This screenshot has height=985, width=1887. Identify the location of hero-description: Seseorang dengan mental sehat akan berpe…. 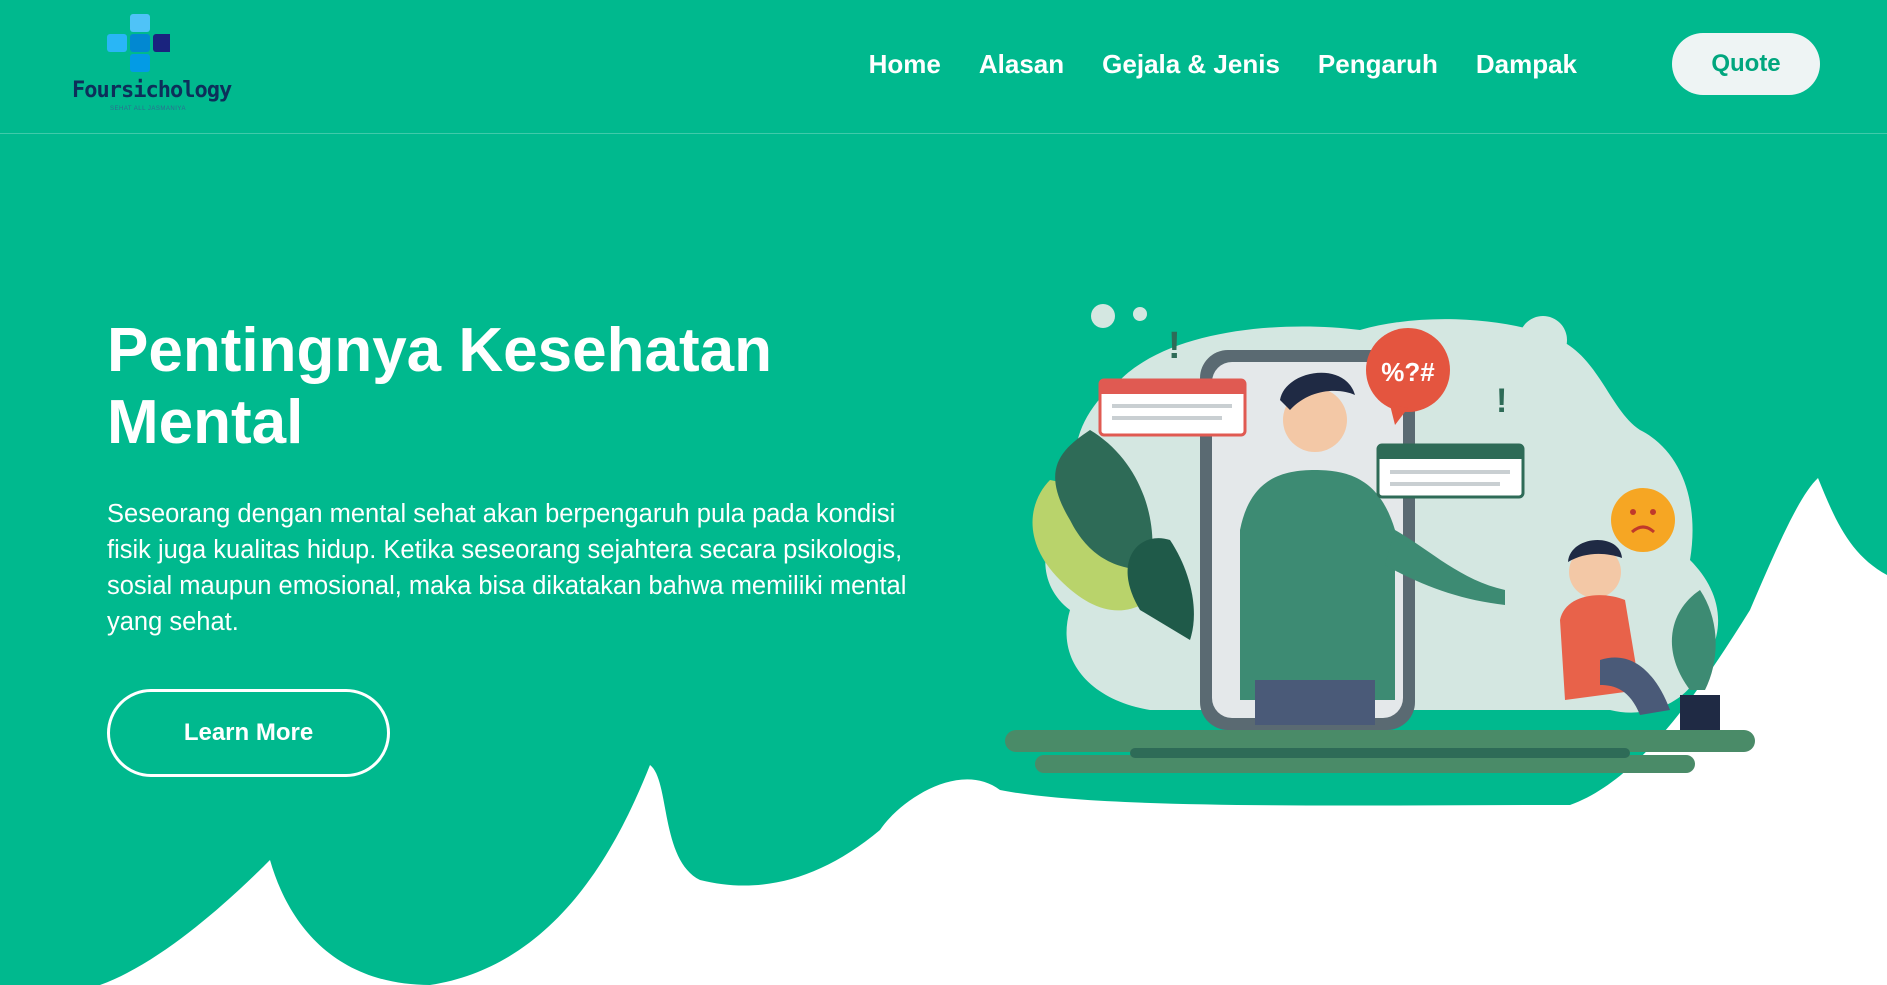
(507, 568).